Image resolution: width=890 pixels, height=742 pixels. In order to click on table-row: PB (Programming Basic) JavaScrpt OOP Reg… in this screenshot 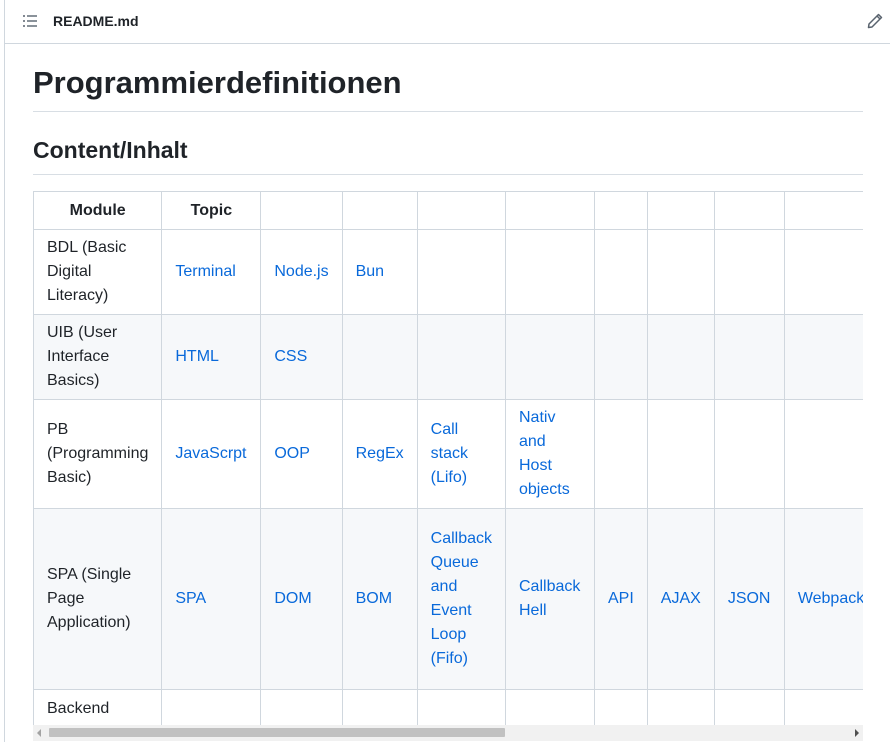, I will do `click(448, 454)`.